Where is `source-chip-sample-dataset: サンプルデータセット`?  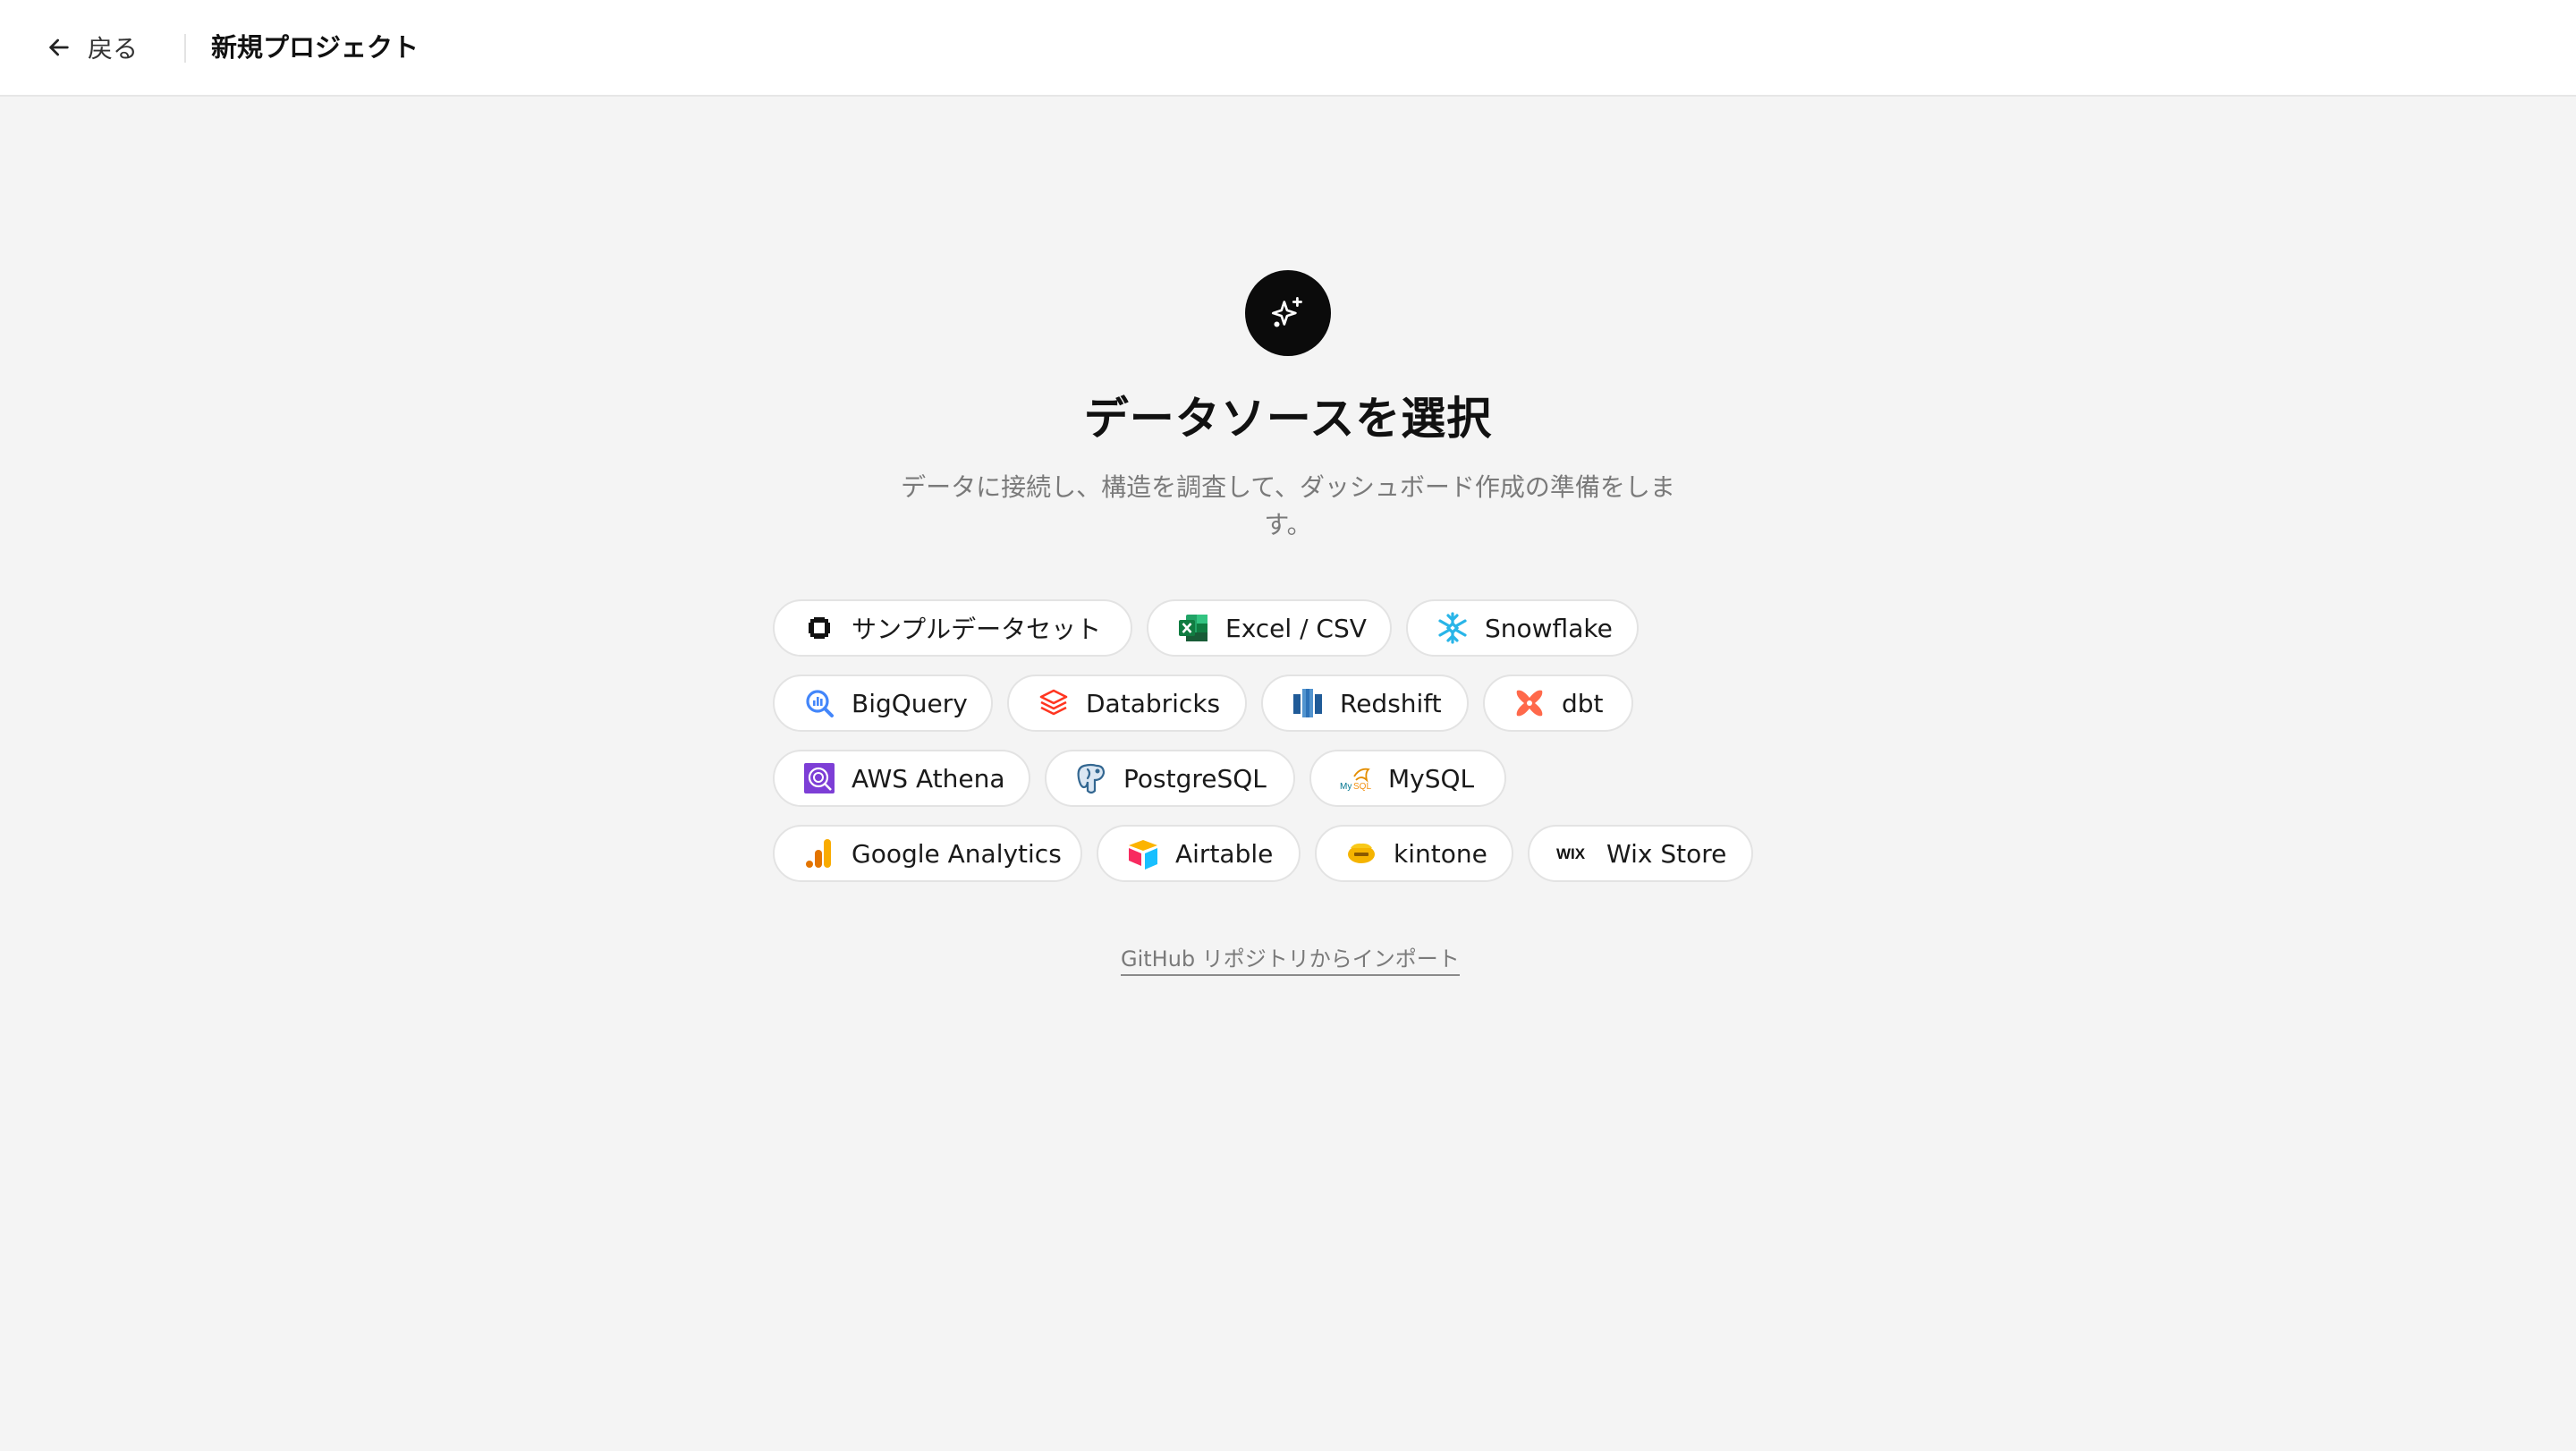 source-chip-sample-dataset: サンプルデータセット is located at coordinates (952, 628).